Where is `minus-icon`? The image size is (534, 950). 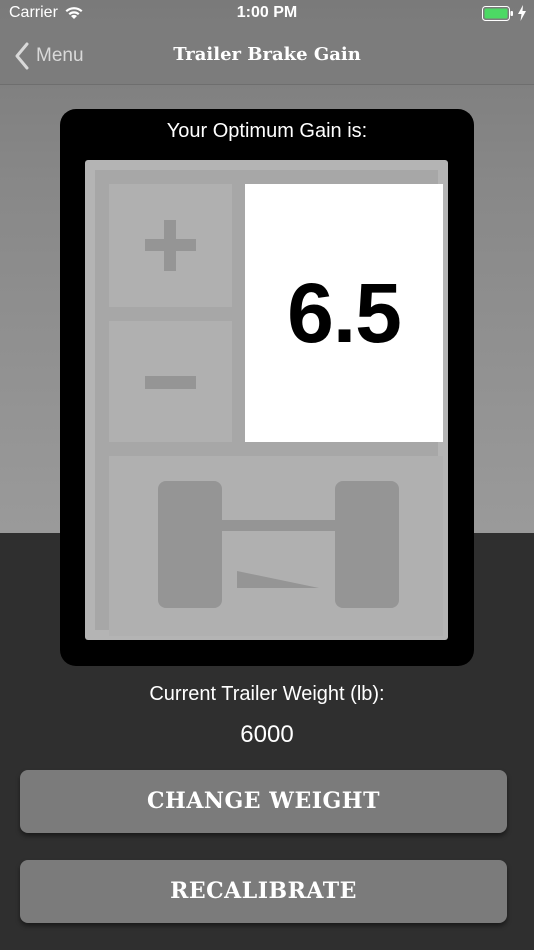
minus-icon is located at coordinates (170, 382).